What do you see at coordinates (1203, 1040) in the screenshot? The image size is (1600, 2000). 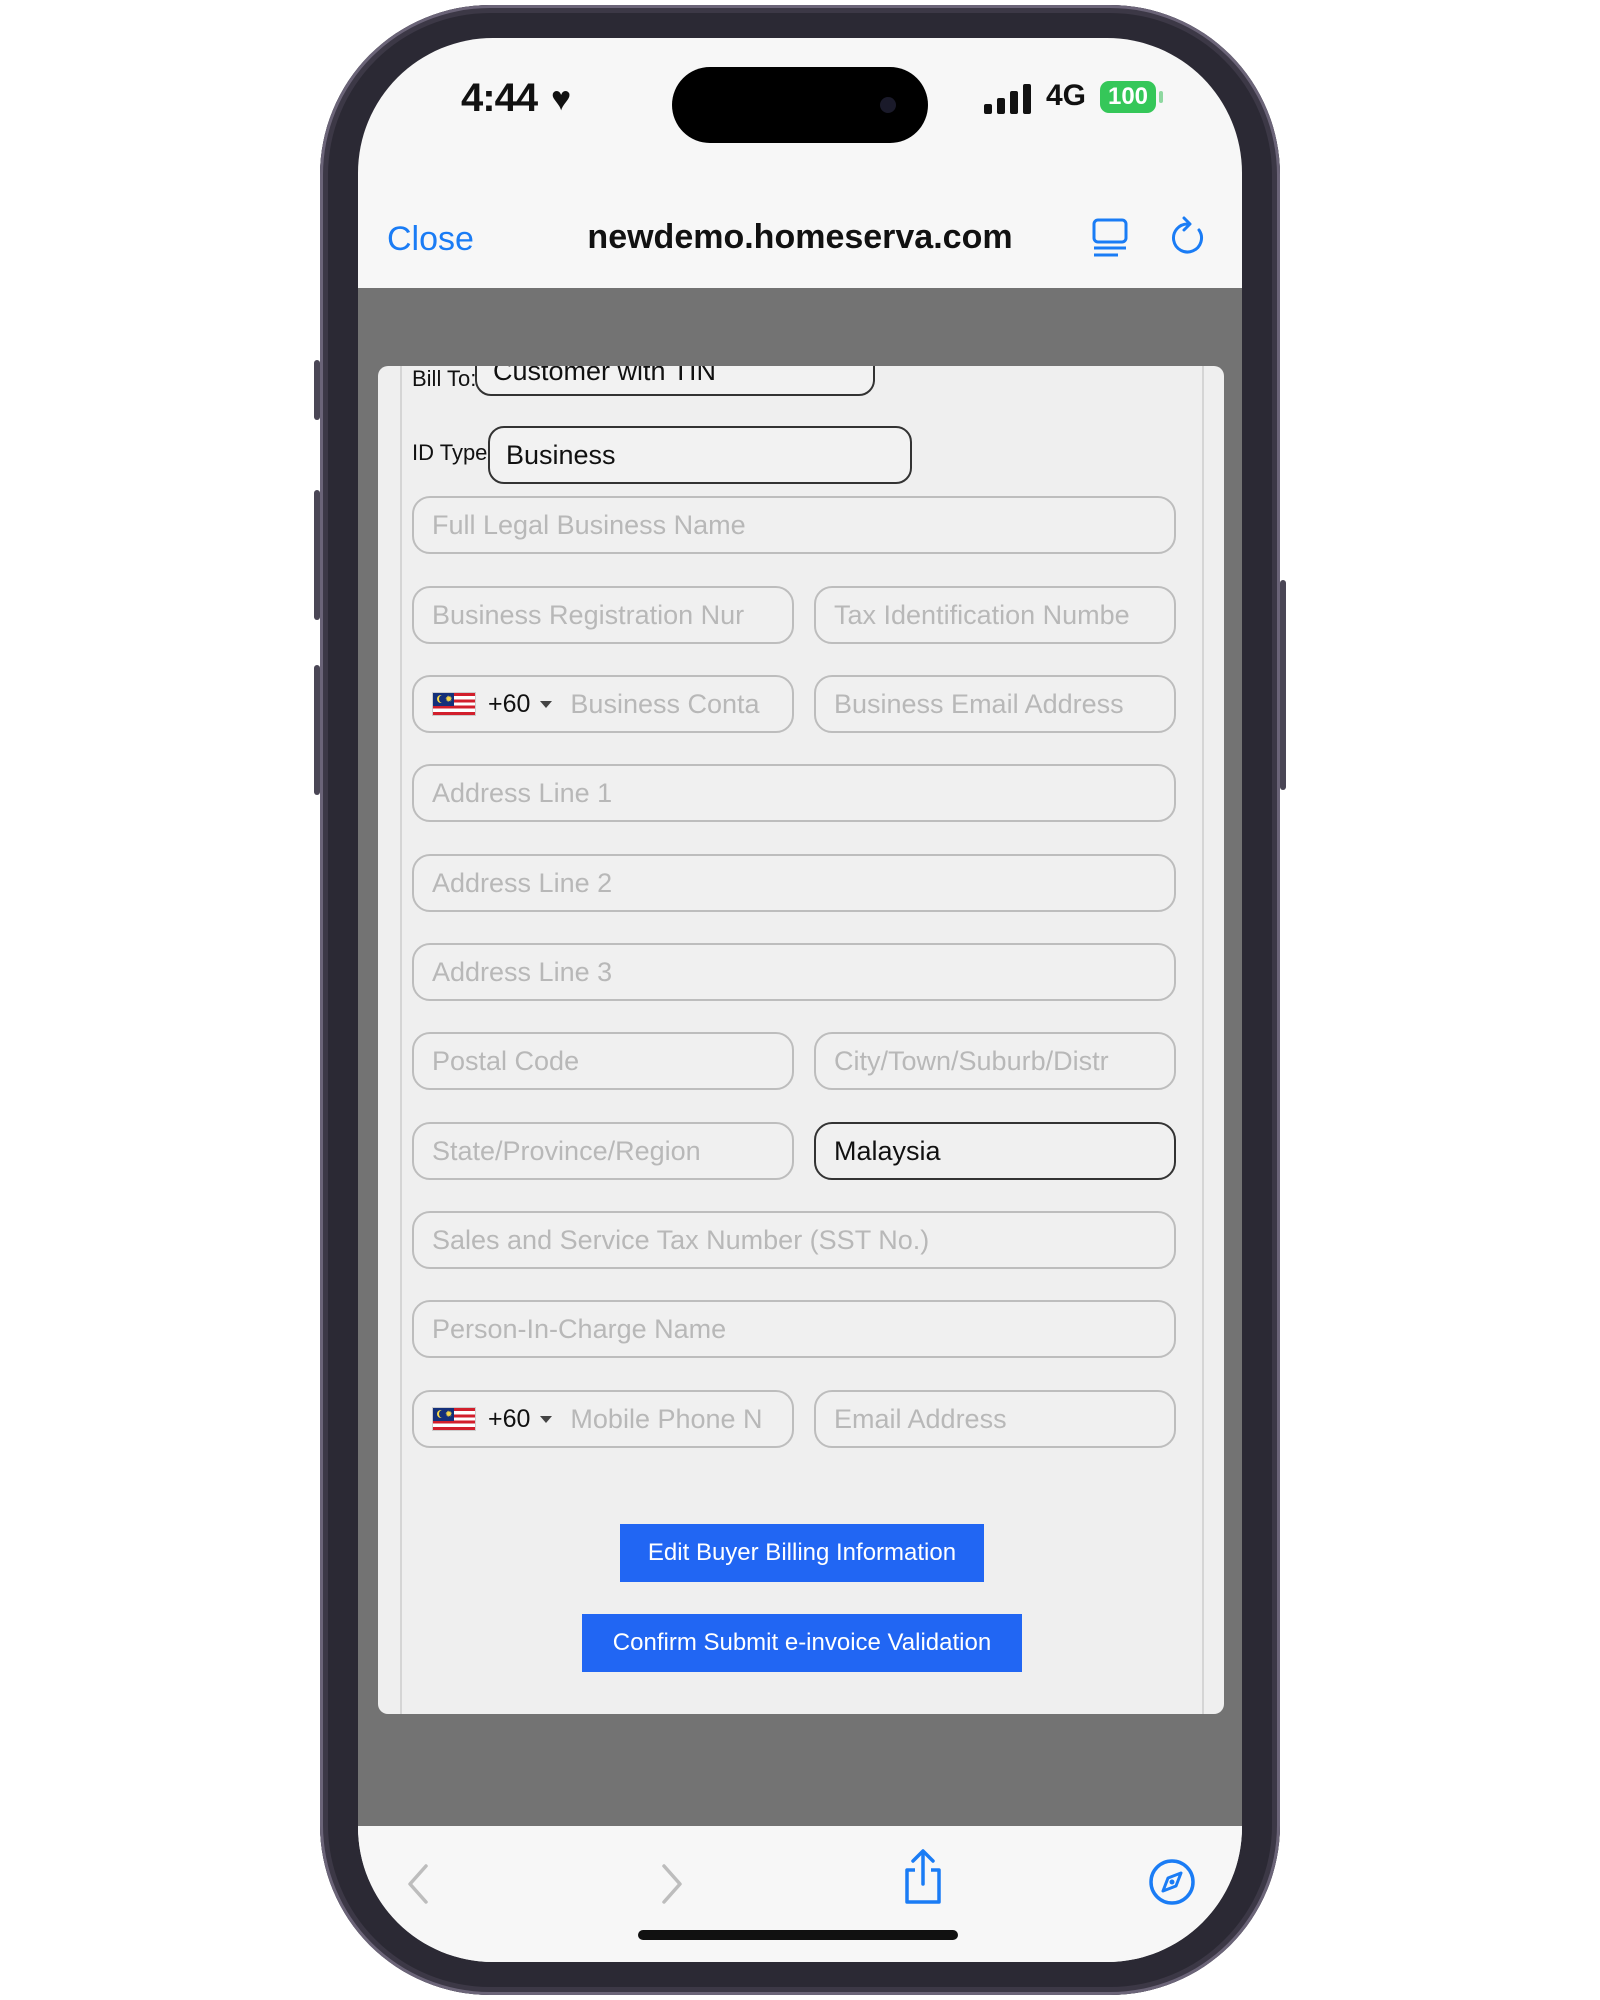 I see `modal-divider-right` at bounding box center [1203, 1040].